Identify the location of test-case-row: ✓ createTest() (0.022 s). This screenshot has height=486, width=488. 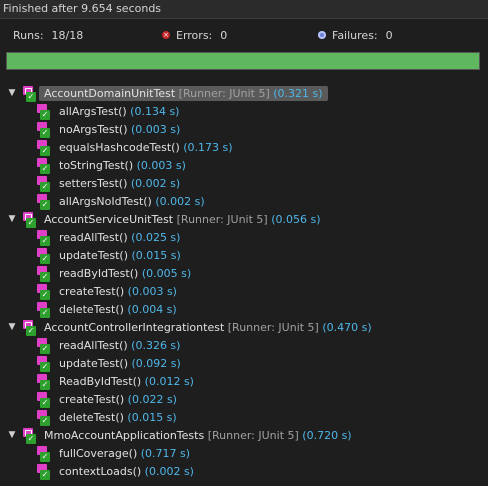
(244, 400).